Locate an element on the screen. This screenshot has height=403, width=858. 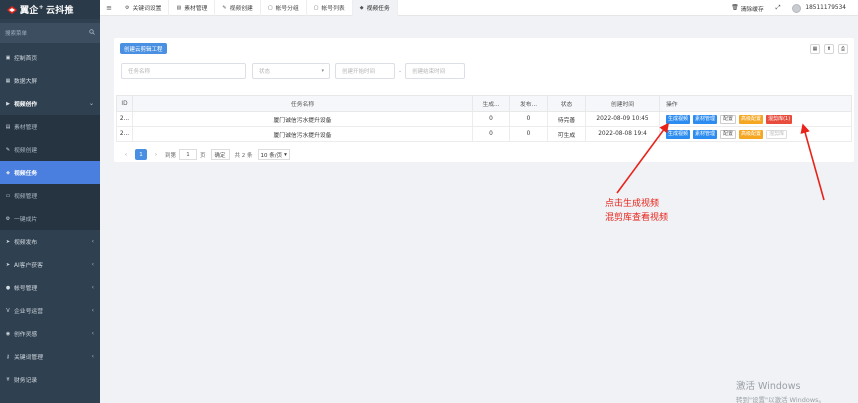
tab-label: 视频创建 is located at coordinates (241, 9).